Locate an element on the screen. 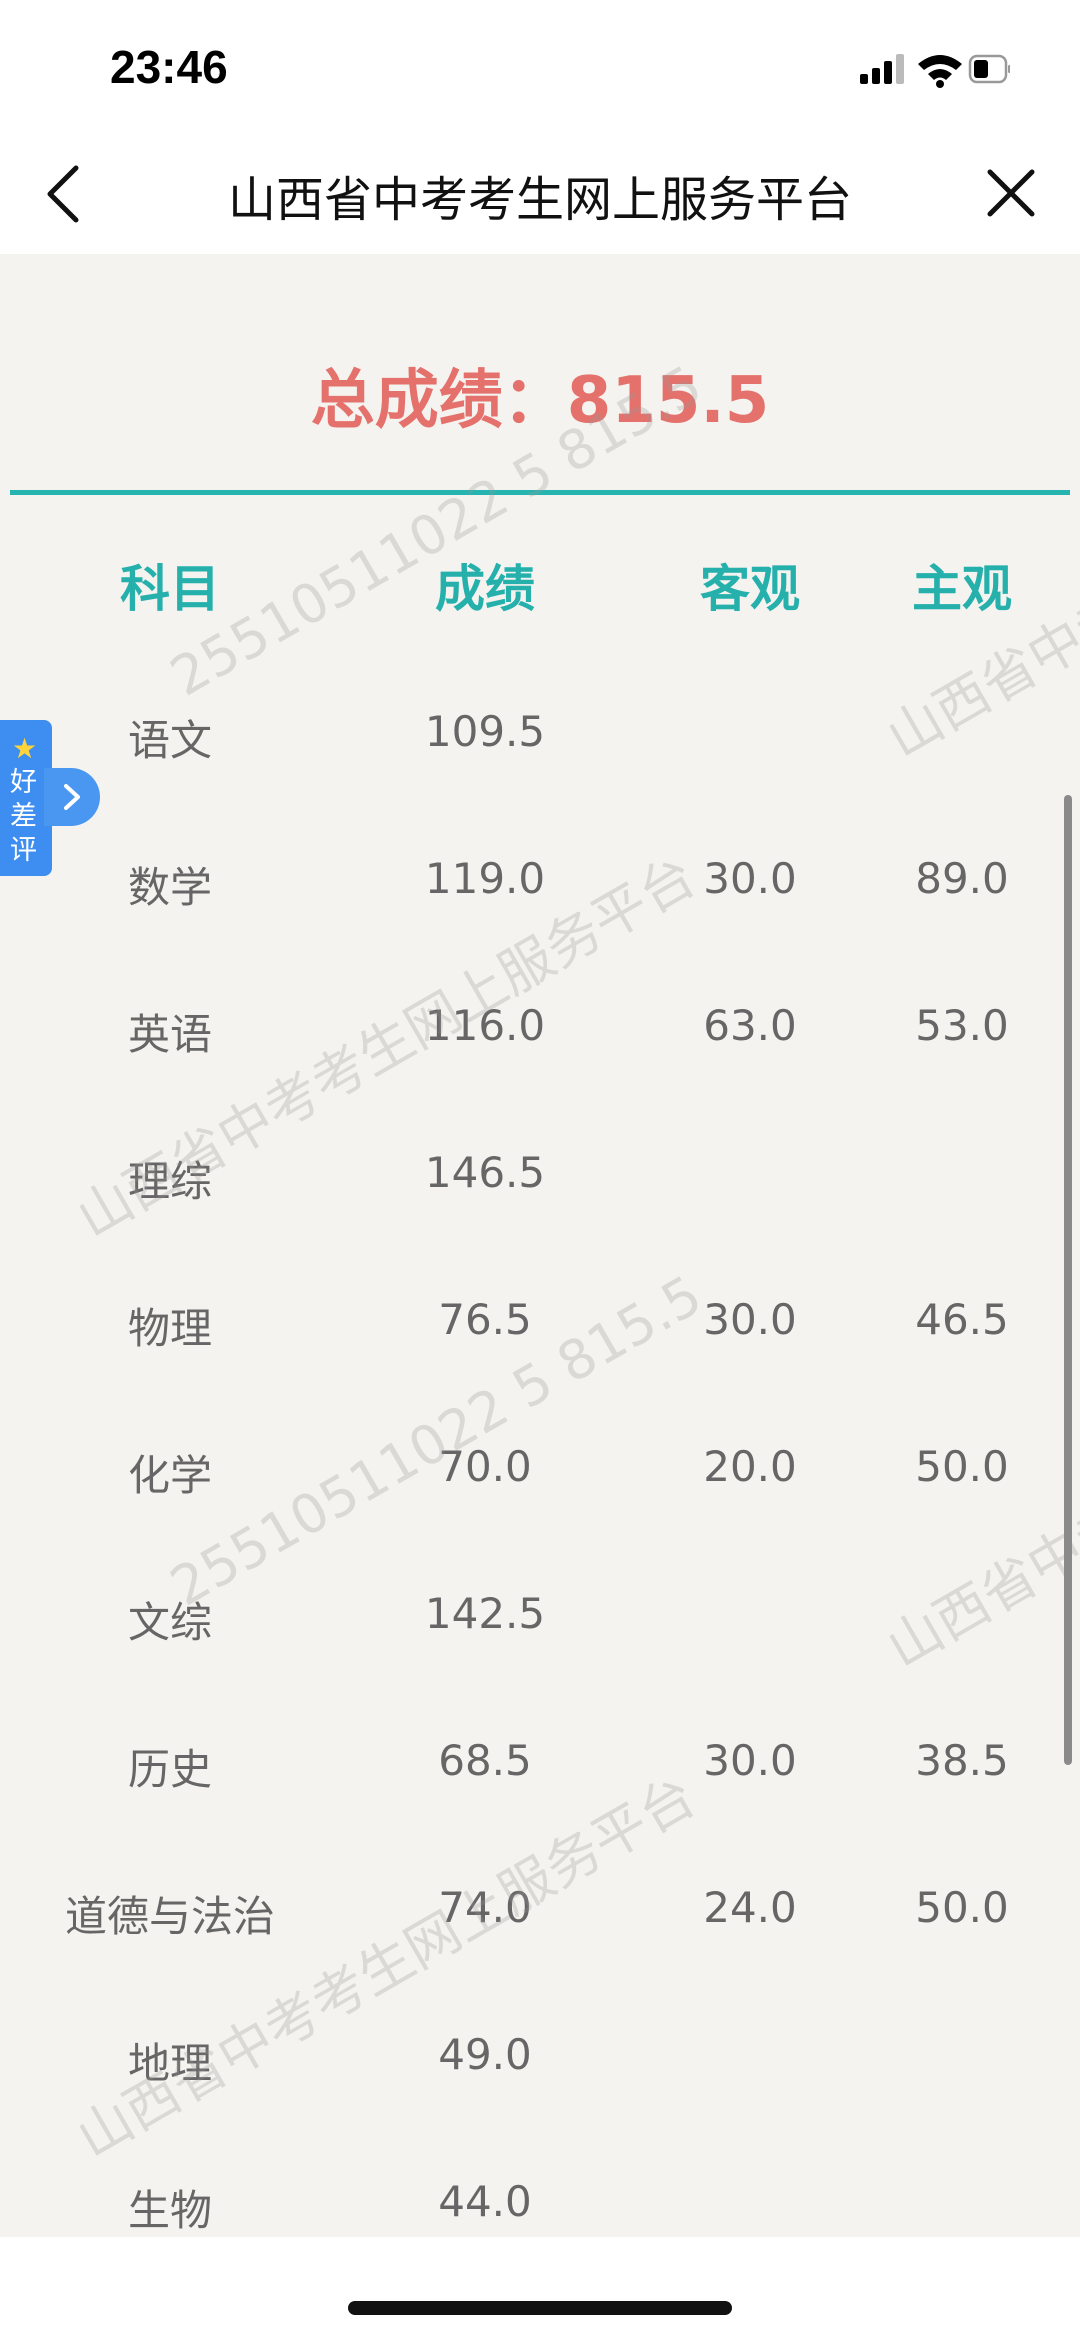 This screenshot has height=2337, width=1080. bottom-area is located at coordinates (540, 2287).